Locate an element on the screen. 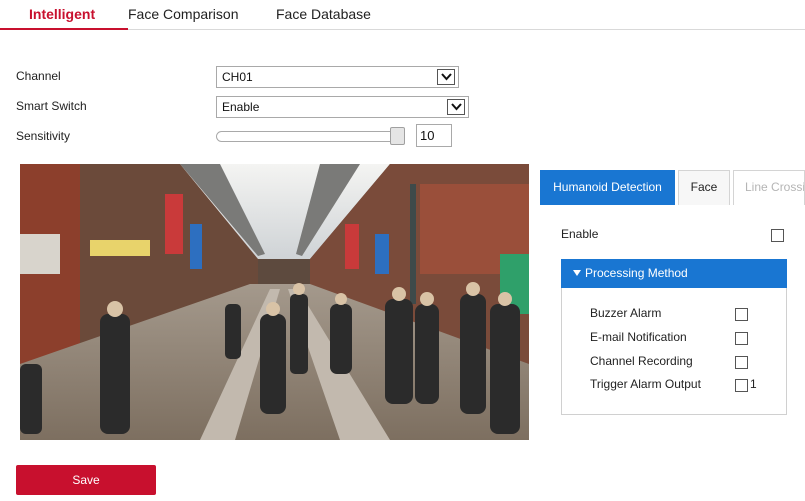 The height and width of the screenshot is (501, 805). channel-recording-label: Channel Recording is located at coordinates (641, 361).